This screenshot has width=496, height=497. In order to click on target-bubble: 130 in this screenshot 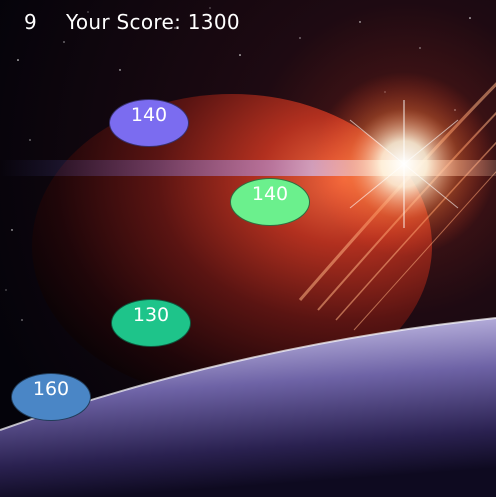, I will do `click(151, 323)`.